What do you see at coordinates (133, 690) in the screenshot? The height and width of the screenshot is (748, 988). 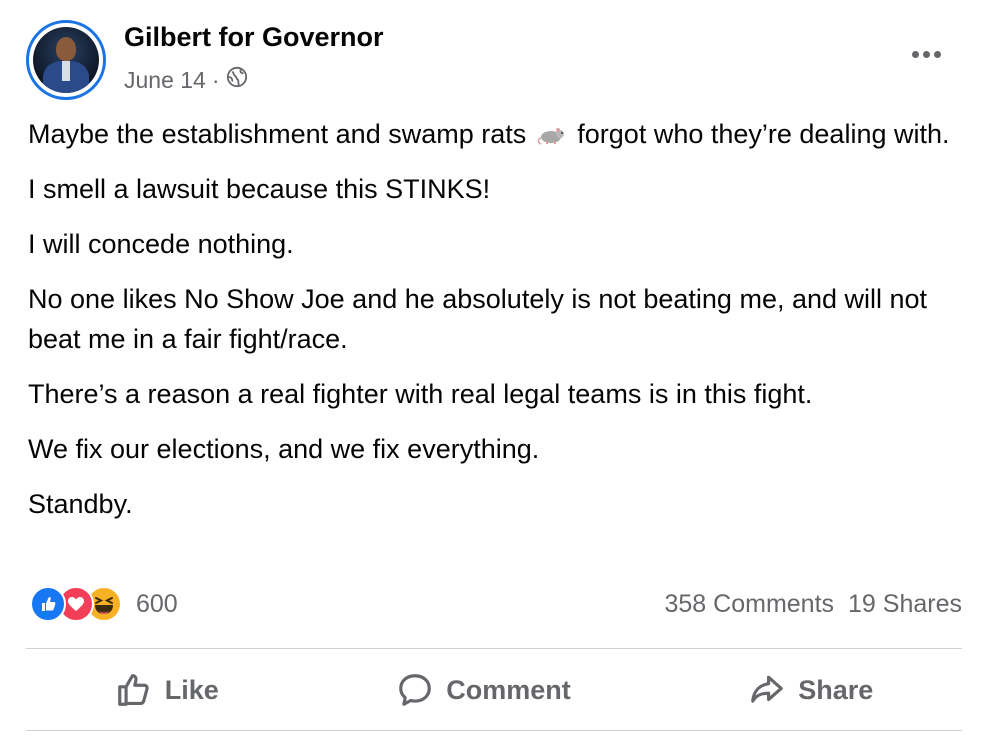 I see `thumbs-up-icon` at bounding box center [133, 690].